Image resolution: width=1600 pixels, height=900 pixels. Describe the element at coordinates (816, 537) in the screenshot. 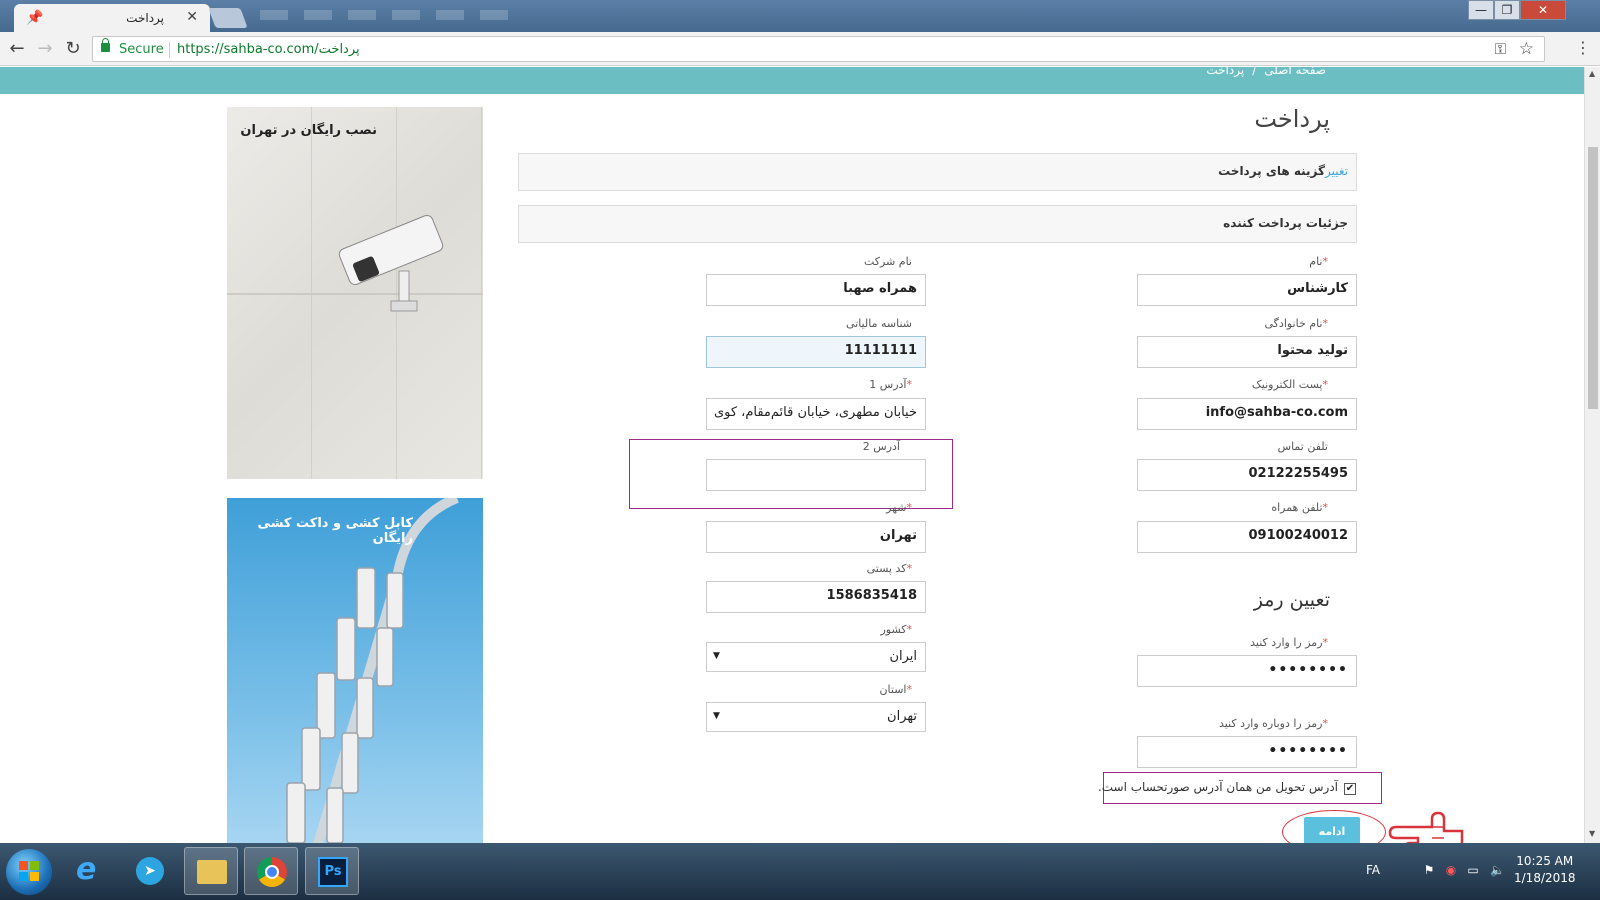

I see `city-input: تهران` at that location.